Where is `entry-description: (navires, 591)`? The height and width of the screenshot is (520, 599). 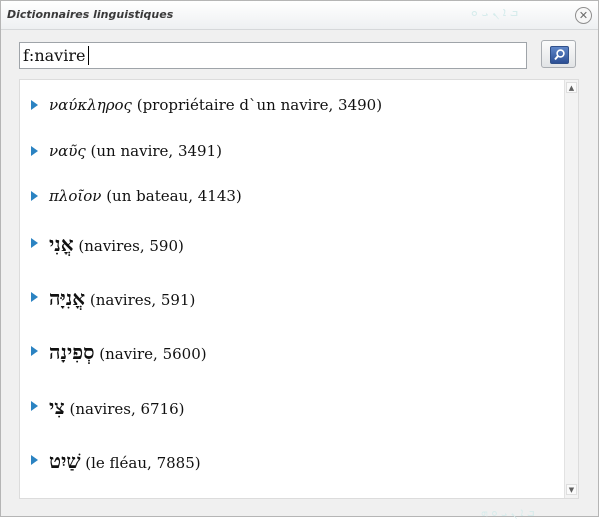 entry-description: (navires, 591) is located at coordinates (140, 300).